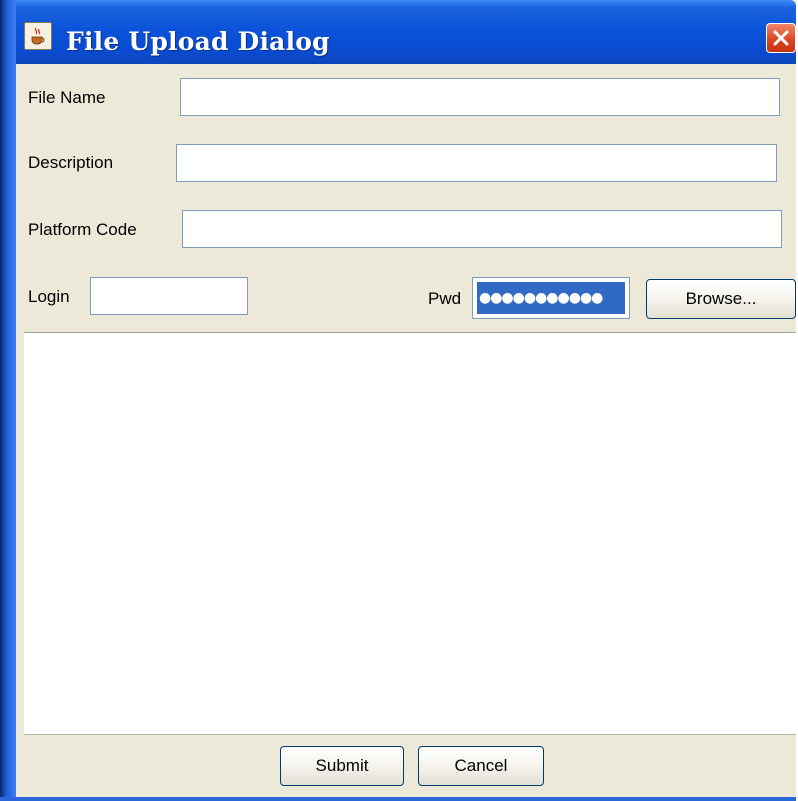  I want to click on platform-code-input, so click(482, 229).